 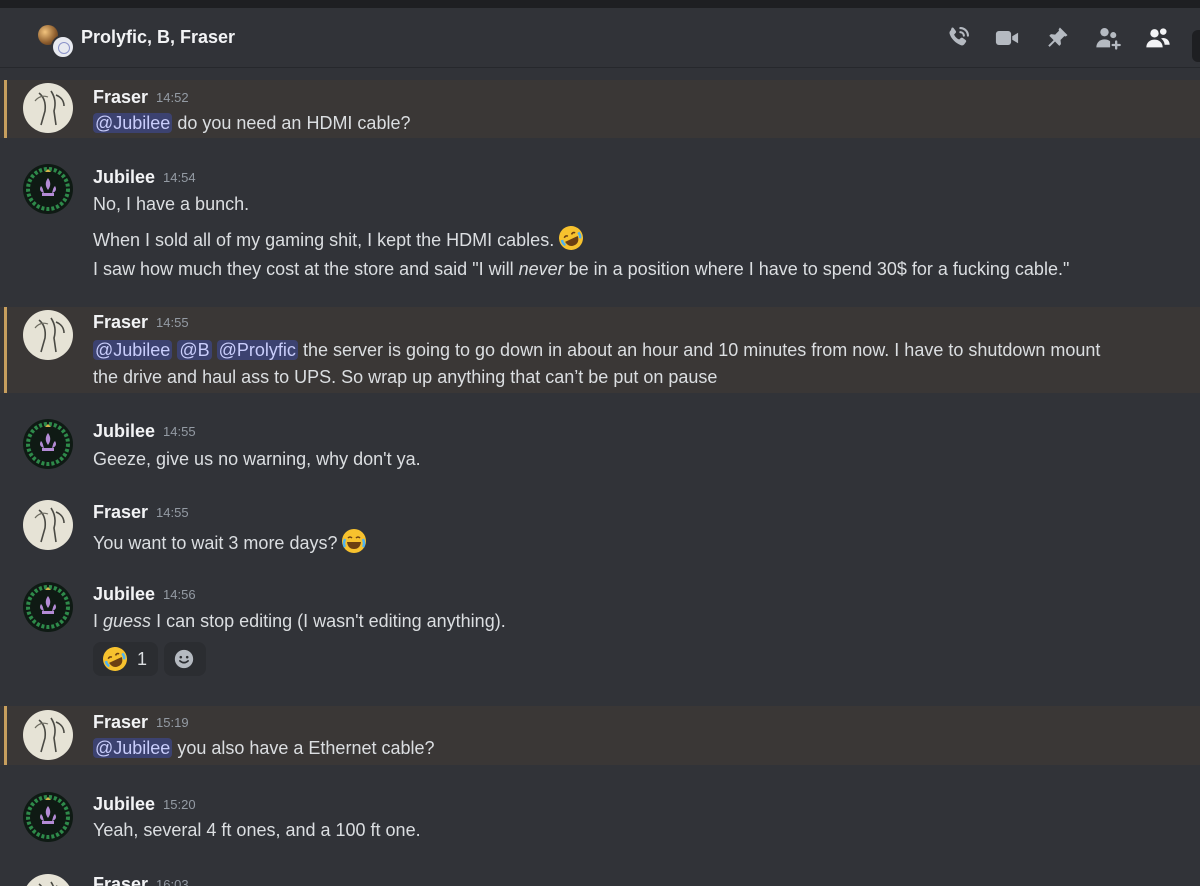 What do you see at coordinates (172, 97) in the screenshot?
I see `timestamp: 14:52` at bounding box center [172, 97].